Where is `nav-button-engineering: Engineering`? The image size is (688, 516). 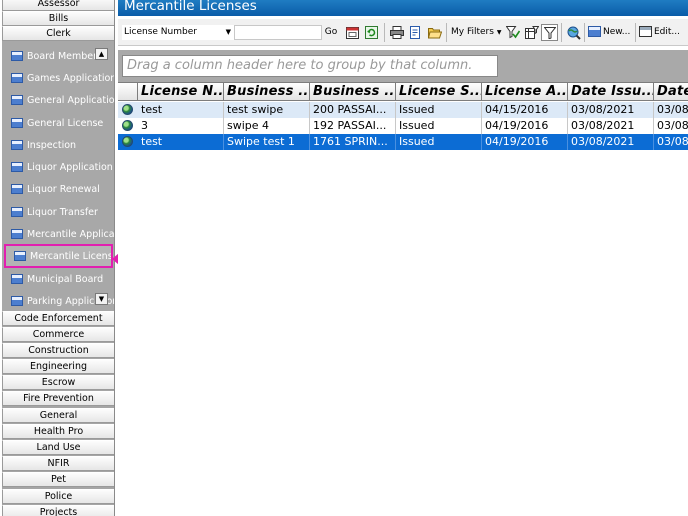
nav-button-engineering: Engineering is located at coordinates (58, 366).